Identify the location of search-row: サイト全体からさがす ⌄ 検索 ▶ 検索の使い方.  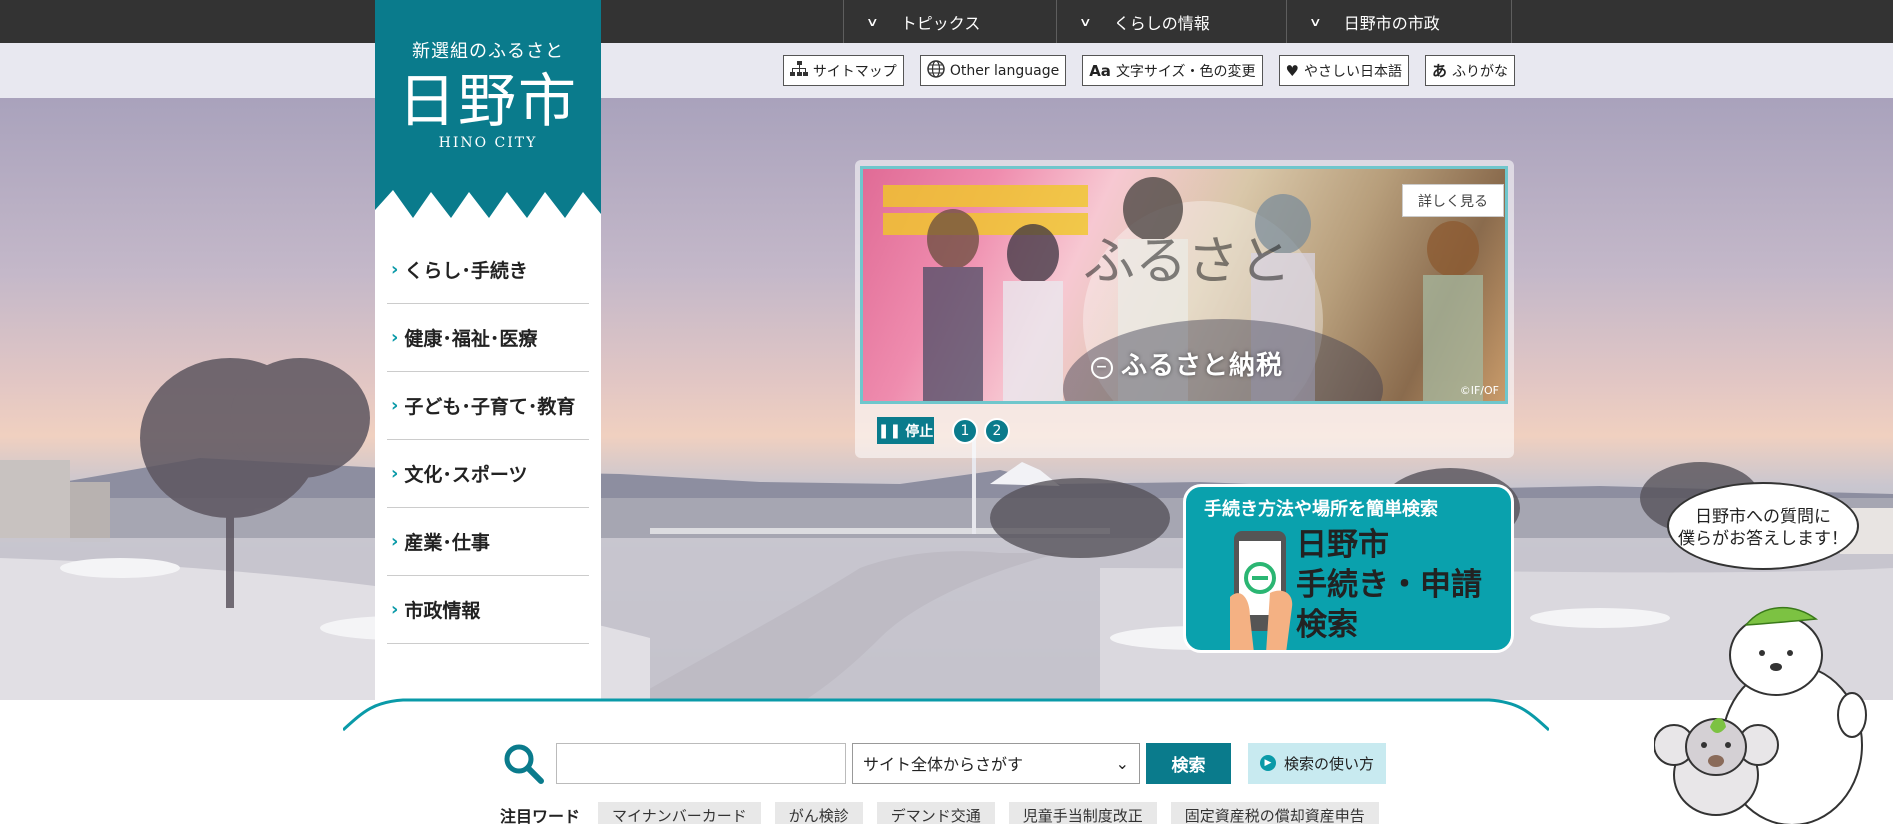
(944, 763).